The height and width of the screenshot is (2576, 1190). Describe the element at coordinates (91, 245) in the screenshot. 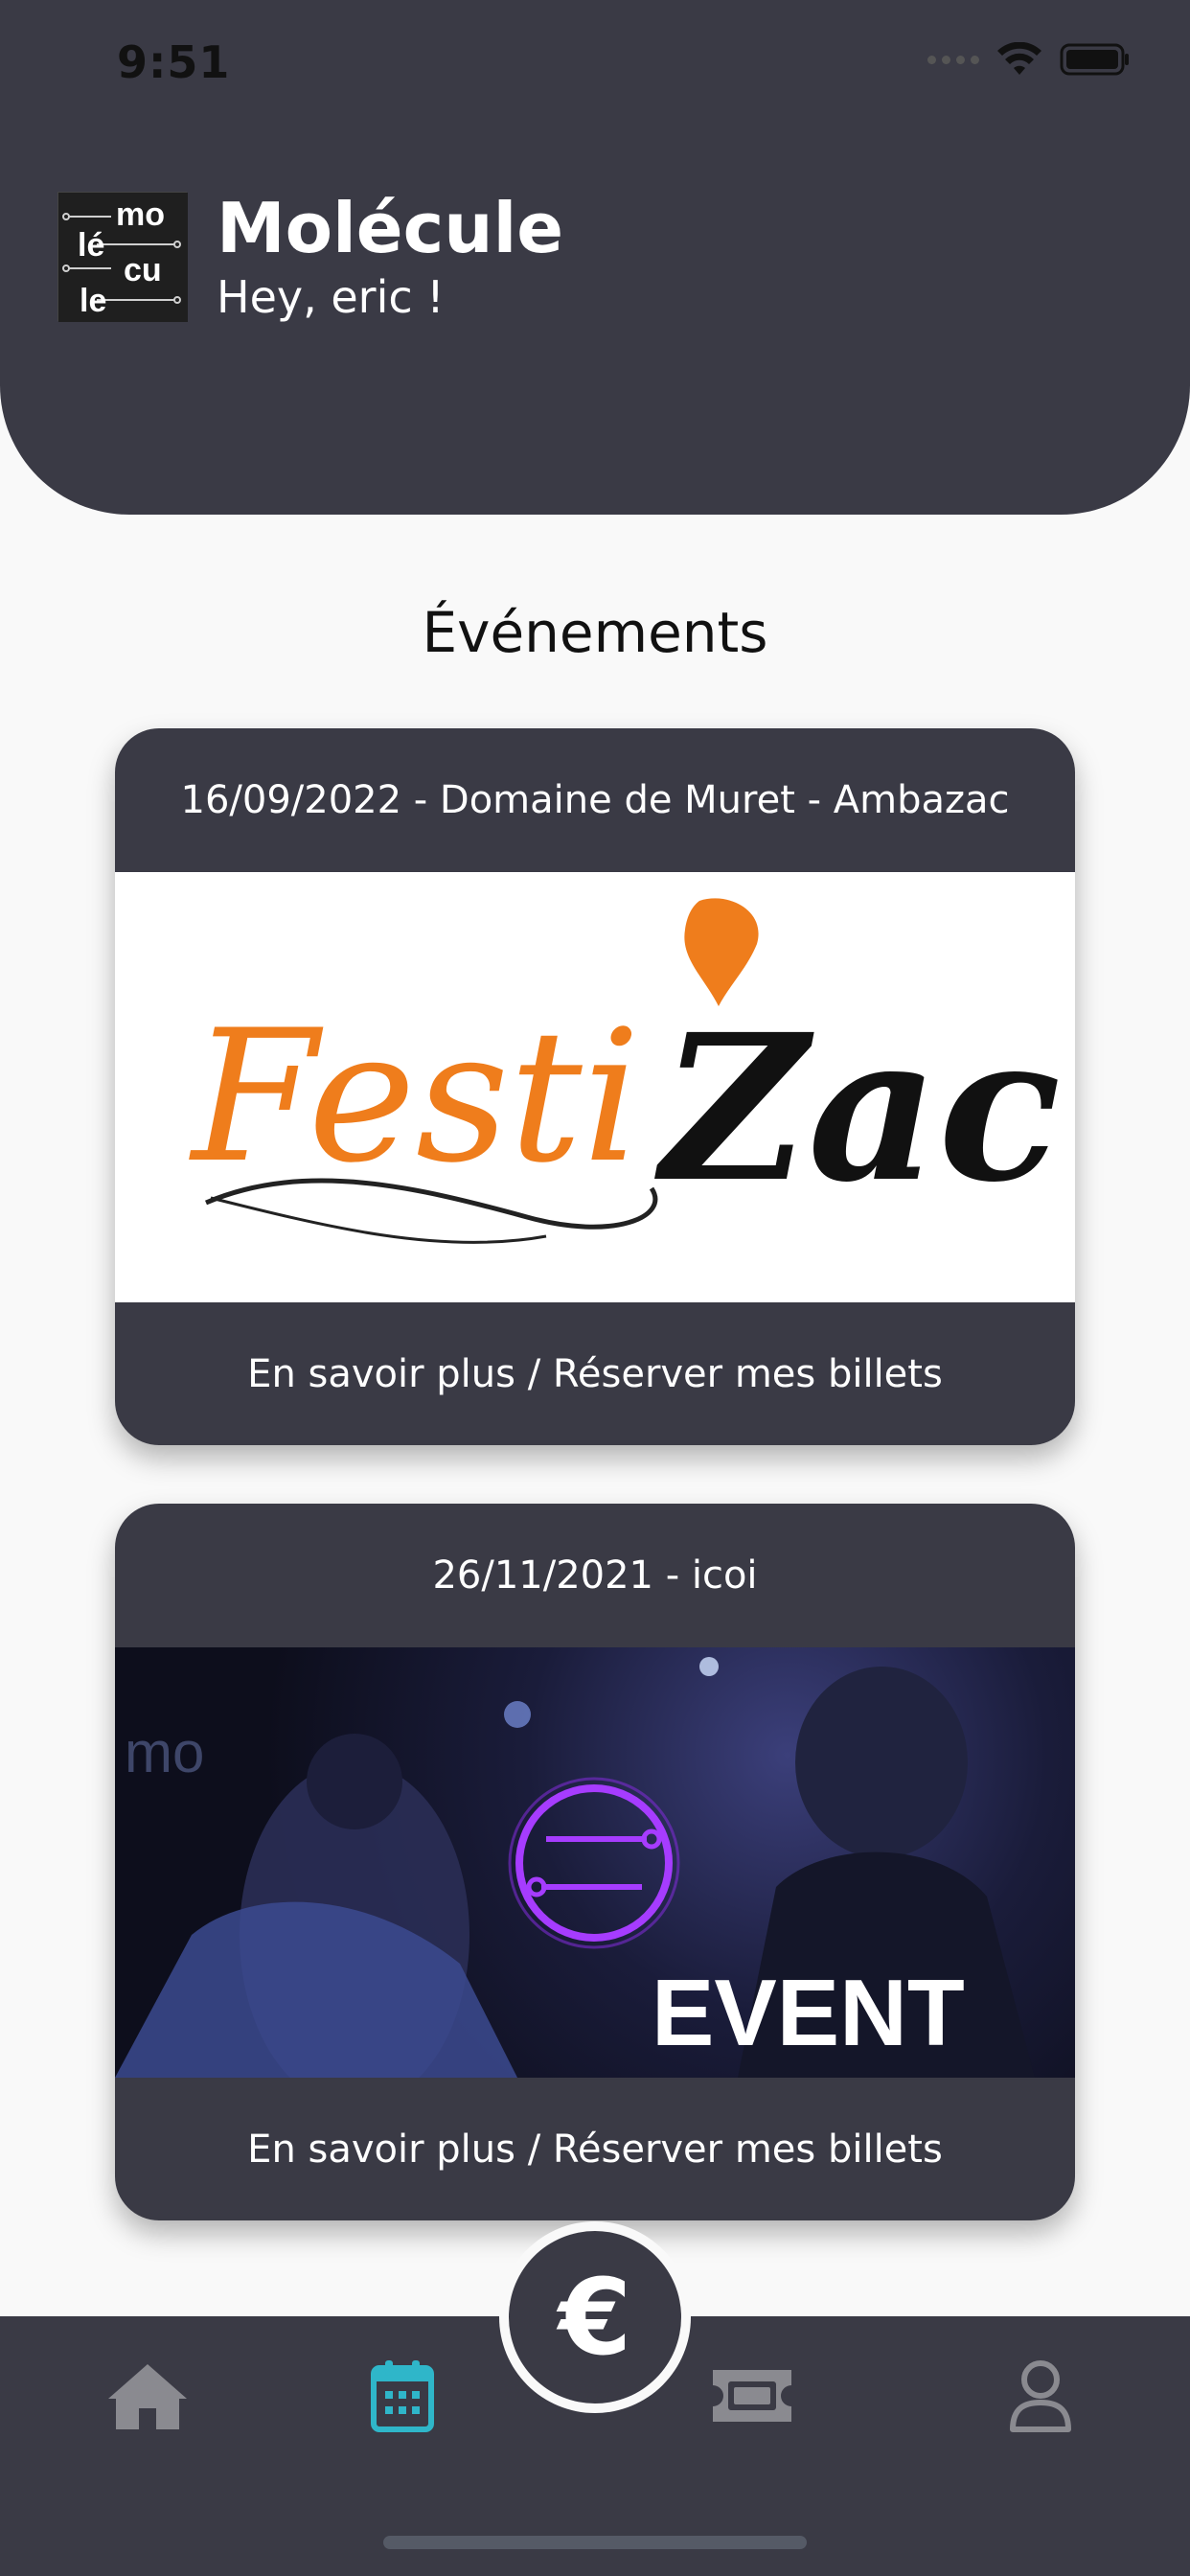

I see `svg-text: lé` at that location.